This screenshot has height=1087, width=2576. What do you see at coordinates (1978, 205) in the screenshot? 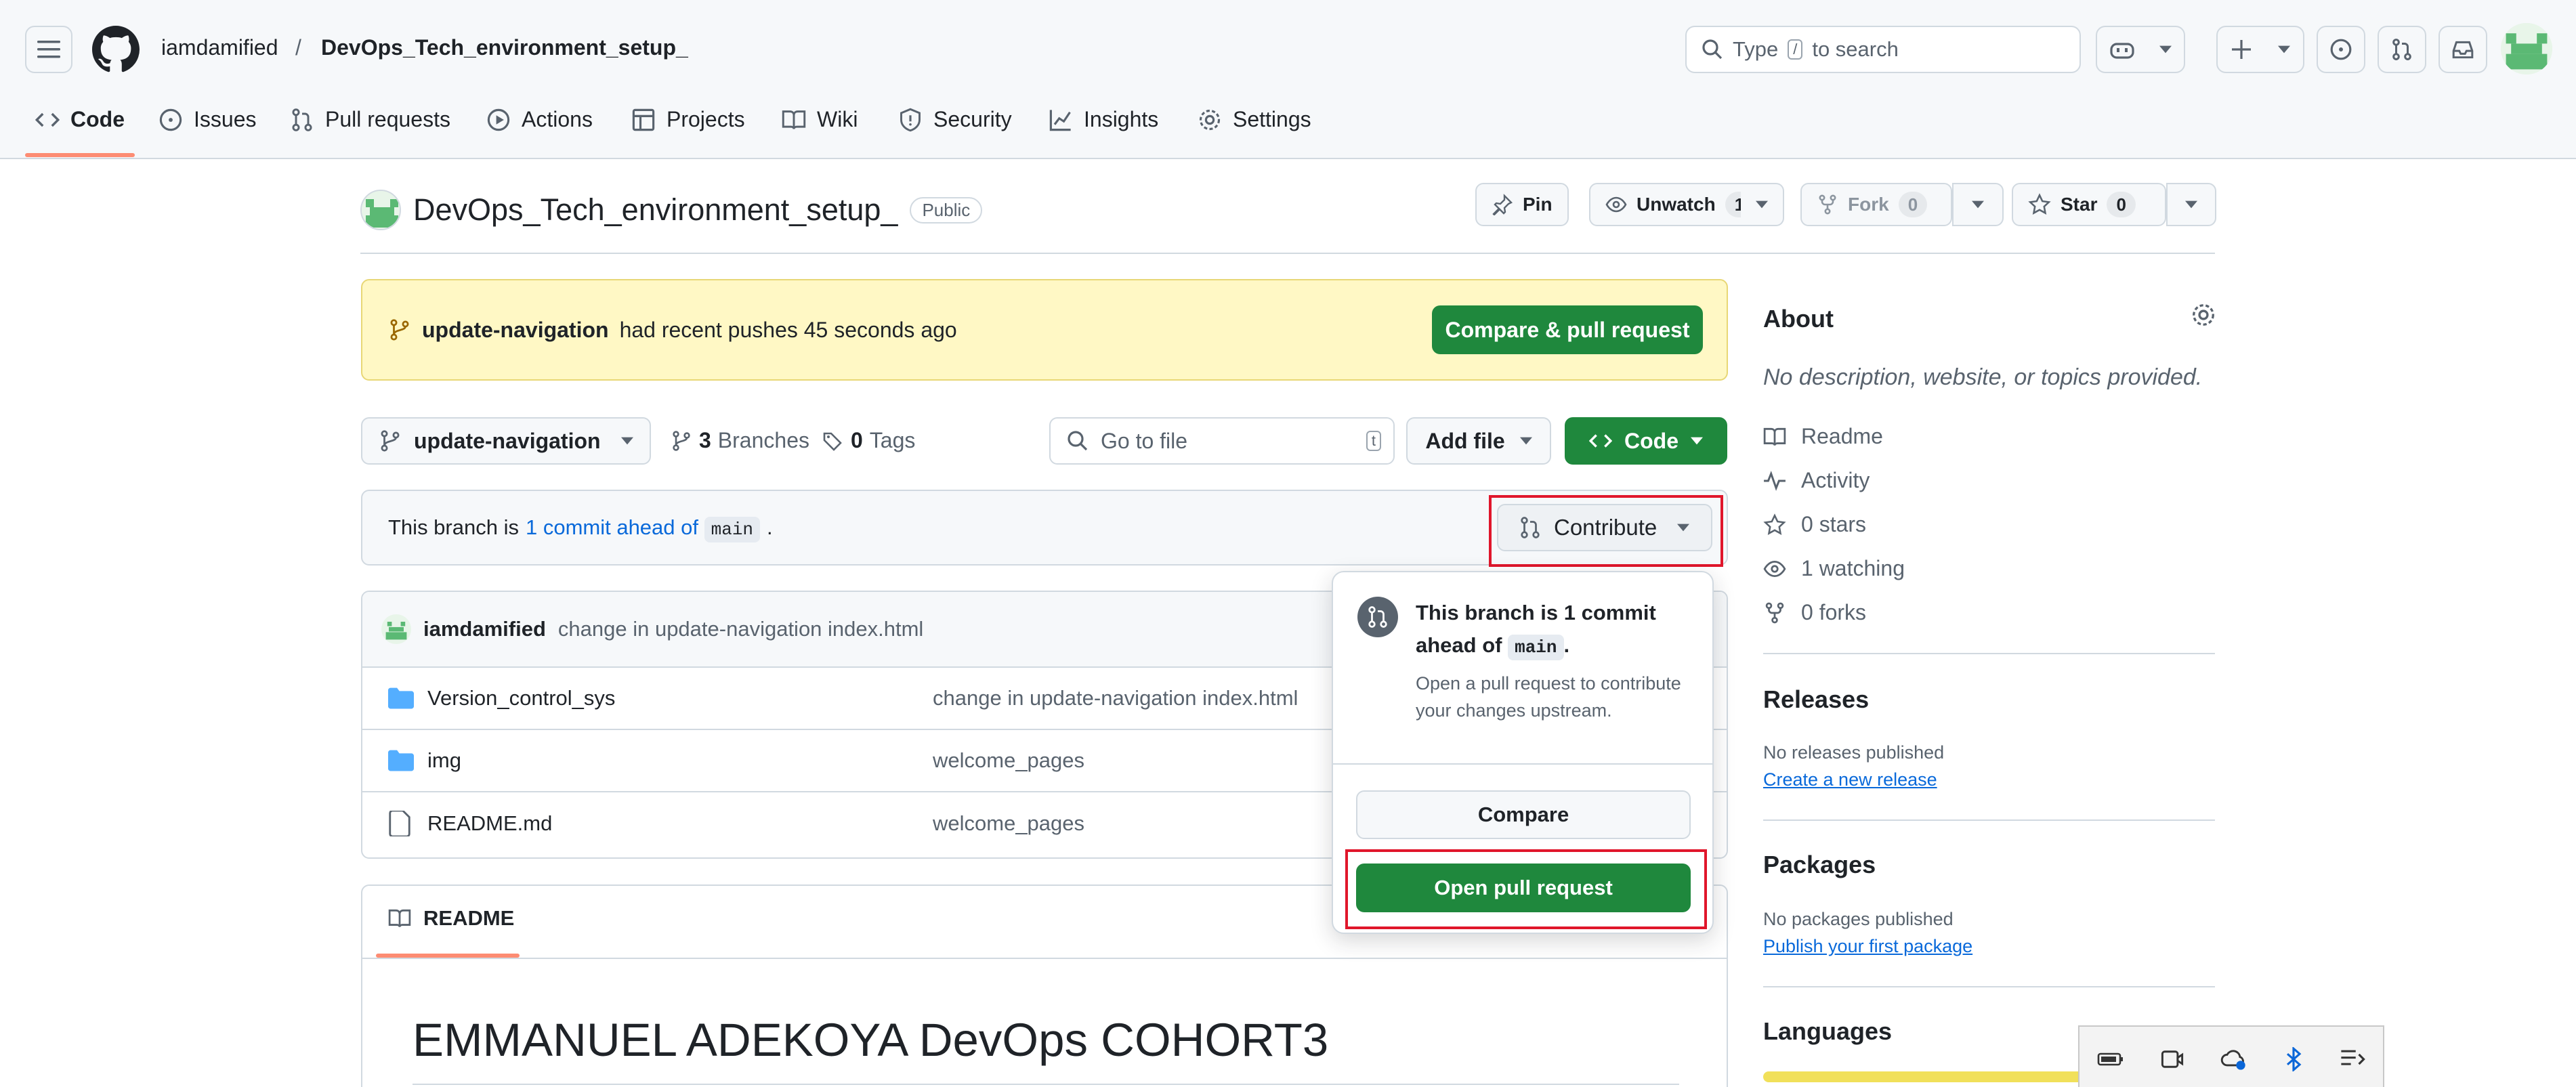
I see `fork-dropdown` at bounding box center [1978, 205].